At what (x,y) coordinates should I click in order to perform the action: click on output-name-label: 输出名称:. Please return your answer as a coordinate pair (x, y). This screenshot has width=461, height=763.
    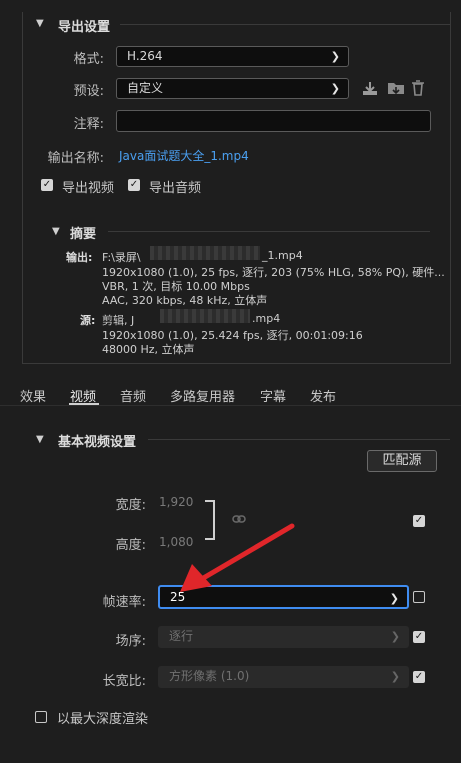
    Looking at the image, I should click on (75, 158).